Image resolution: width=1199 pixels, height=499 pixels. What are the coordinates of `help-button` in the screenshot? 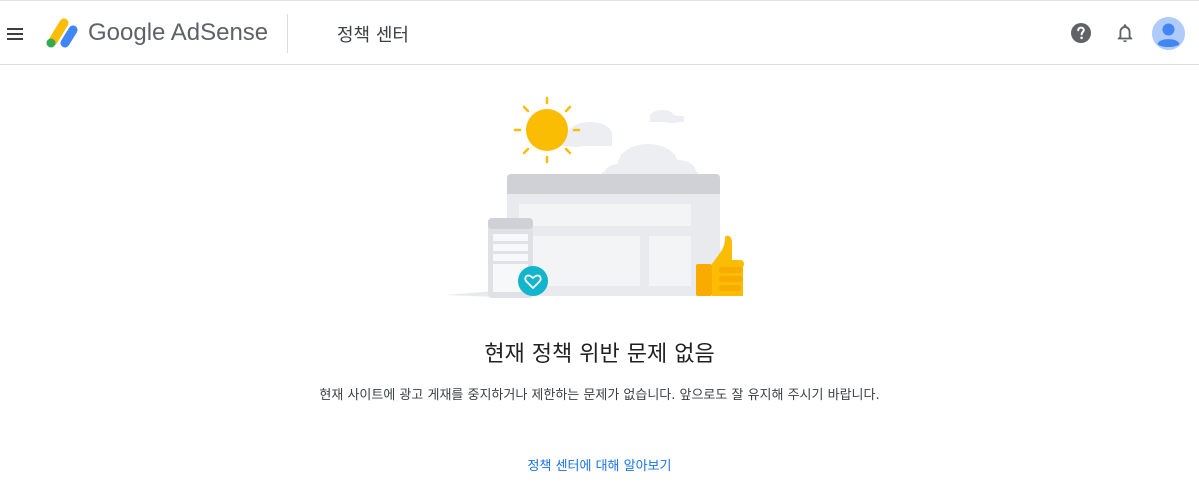 It's located at (1081, 33).